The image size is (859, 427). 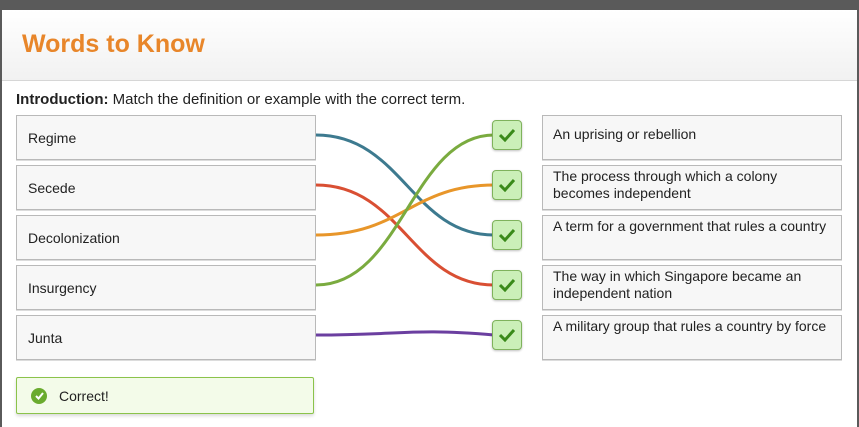 What do you see at coordinates (74, 237) in the screenshot?
I see `term-label: Decolonization` at bounding box center [74, 237].